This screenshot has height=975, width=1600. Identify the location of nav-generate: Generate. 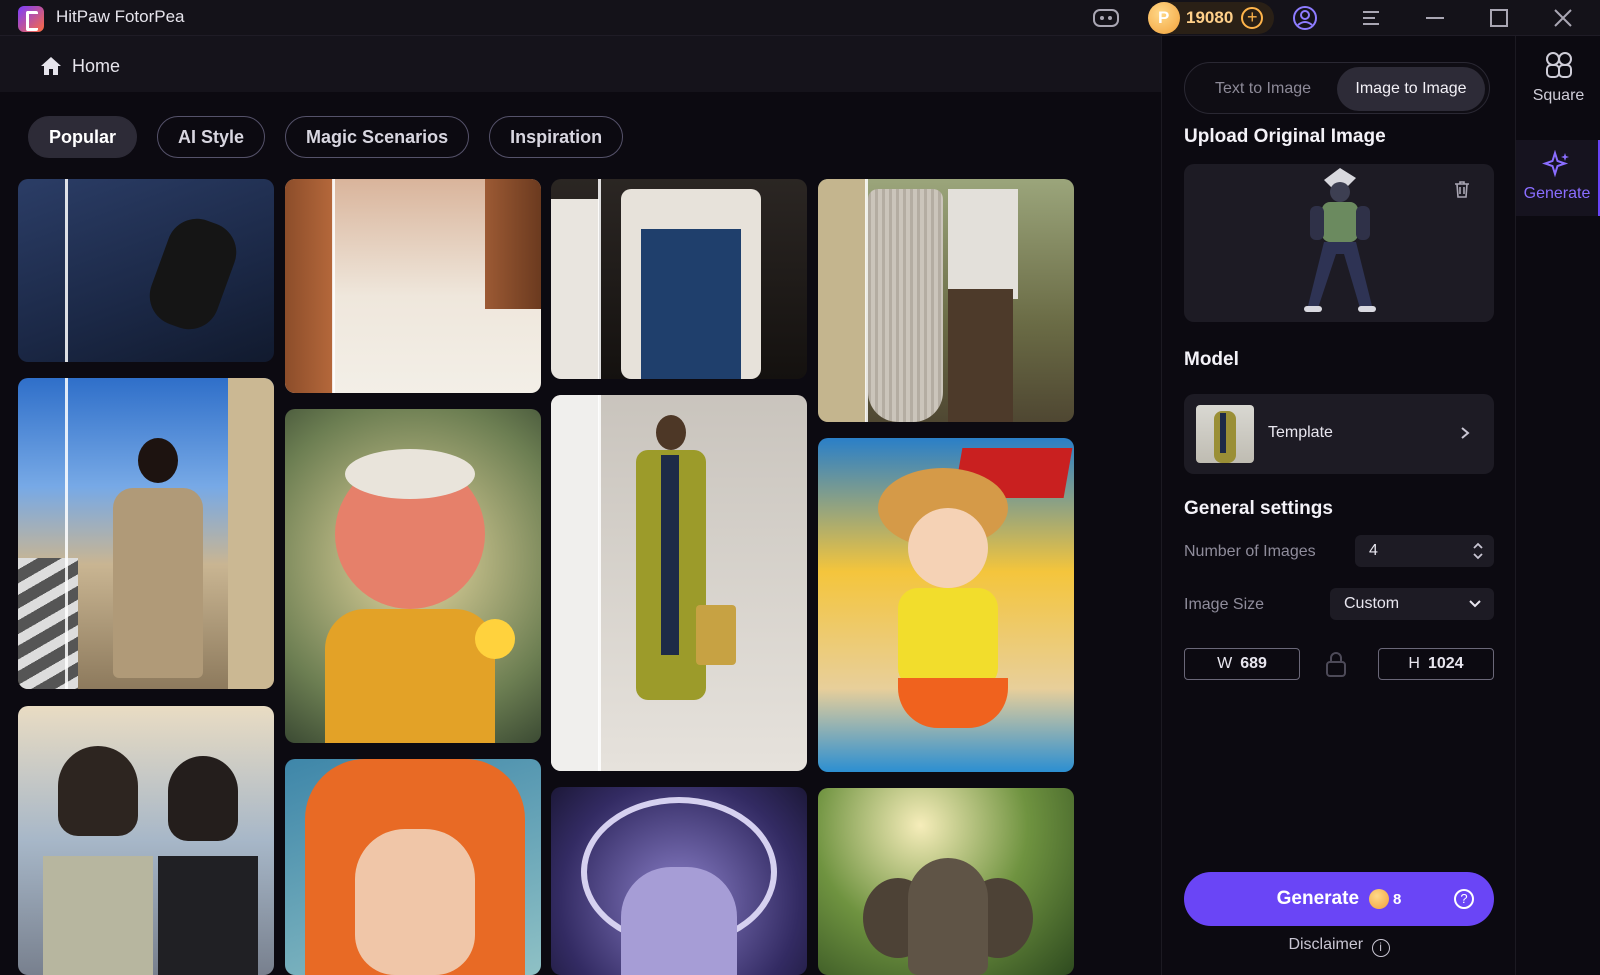
(1558, 178).